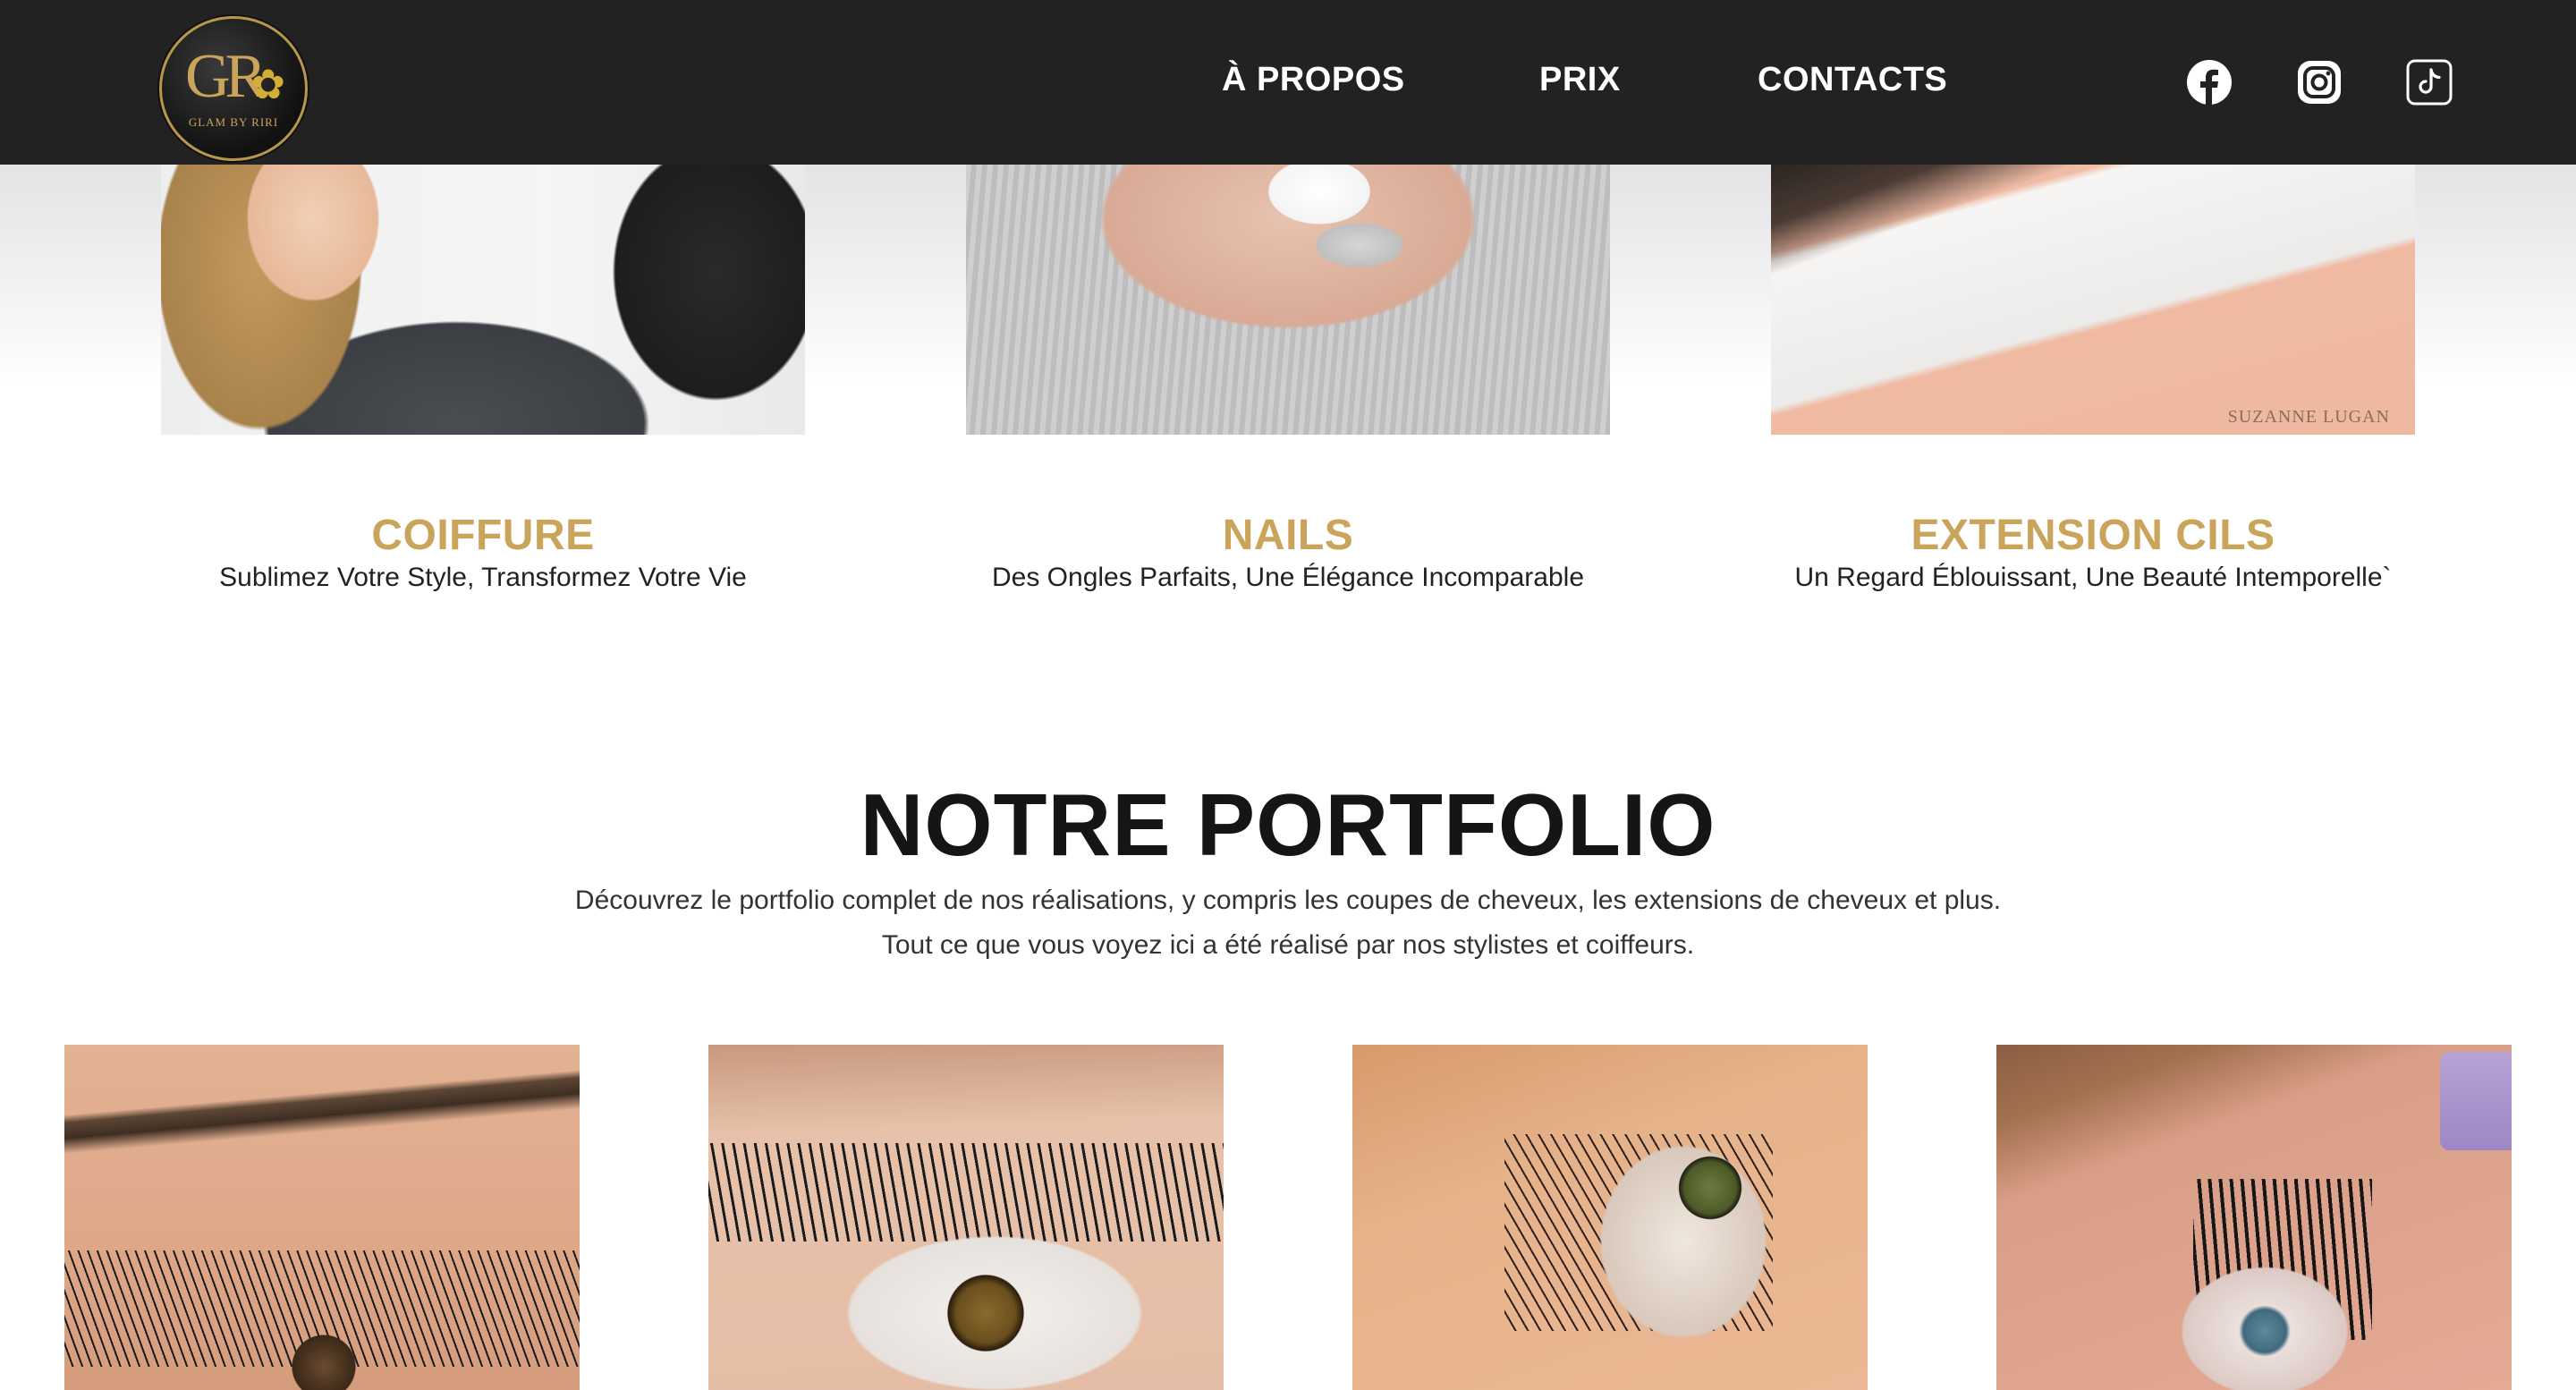  What do you see at coordinates (233, 122) in the screenshot?
I see `logo-brand-name: GLAM BY RIRI` at bounding box center [233, 122].